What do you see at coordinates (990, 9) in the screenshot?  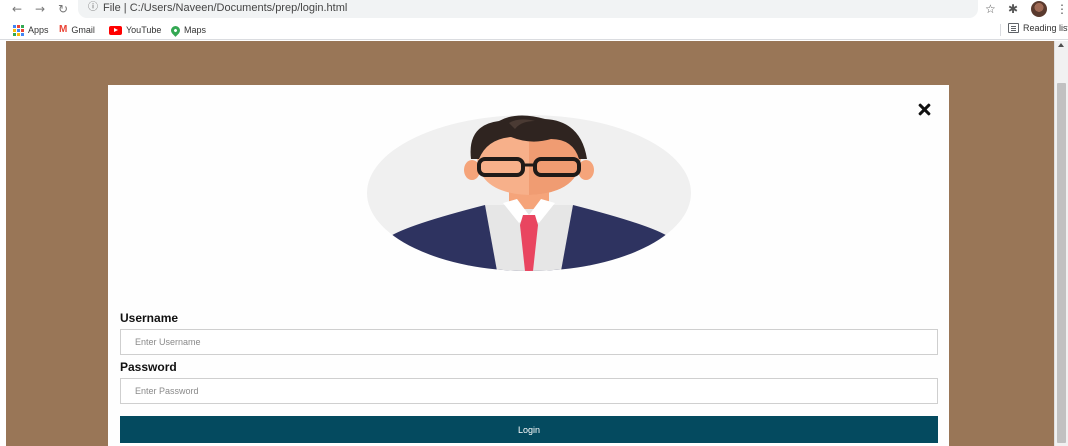 I see `bookmark-star-icon: ☆` at bounding box center [990, 9].